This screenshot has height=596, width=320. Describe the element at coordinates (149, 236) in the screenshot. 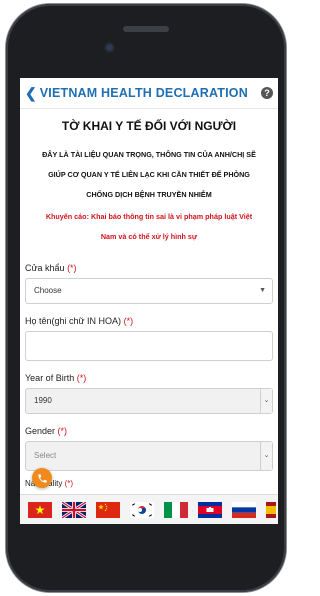

I see `warning-line: Nam và có thể xử lý hình sự` at that location.